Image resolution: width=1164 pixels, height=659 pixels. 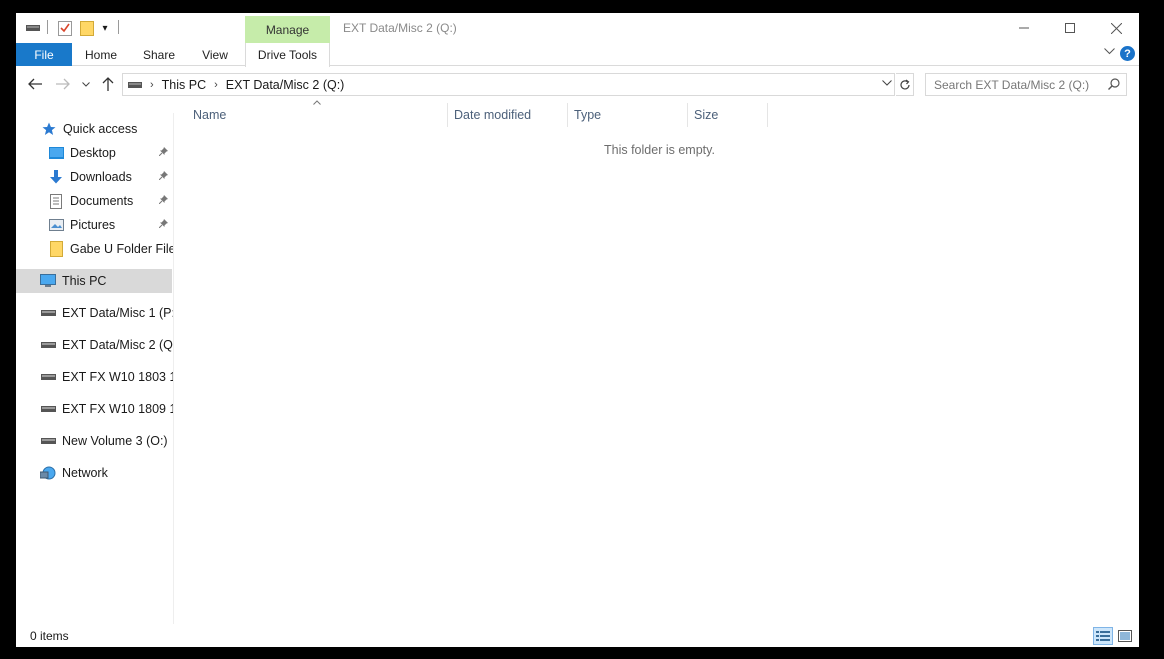 I want to click on tab-home: Home, so click(x=101, y=54).